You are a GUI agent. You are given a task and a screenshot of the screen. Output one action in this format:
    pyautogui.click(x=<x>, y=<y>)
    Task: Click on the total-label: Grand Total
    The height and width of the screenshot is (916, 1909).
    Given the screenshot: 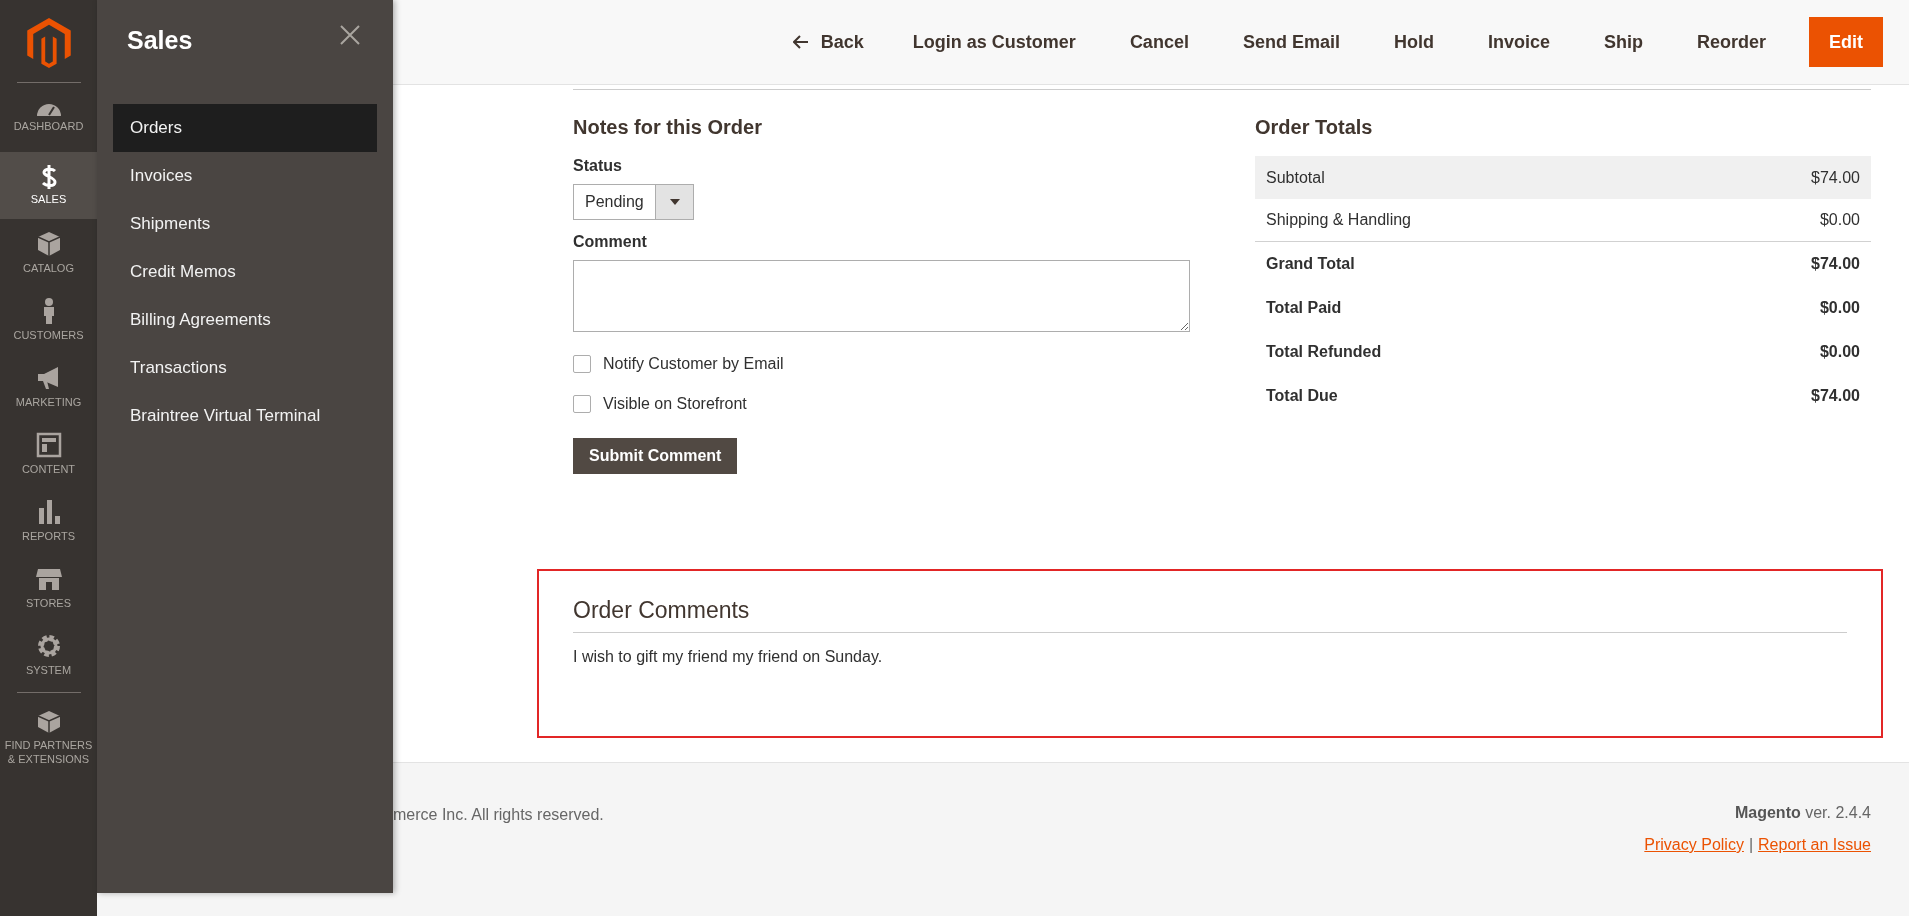 What is the action you would take?
    pyautogui.click(x=1310, y=264)
    